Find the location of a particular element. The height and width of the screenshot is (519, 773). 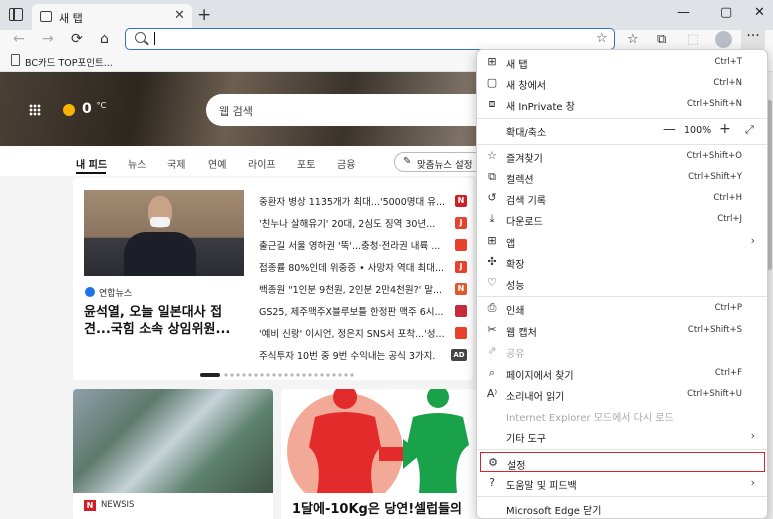

menu-read-aloud: A⁾ 소리내어 읽기 Ctrl+Shift+U is located at coordinates (622, 394).